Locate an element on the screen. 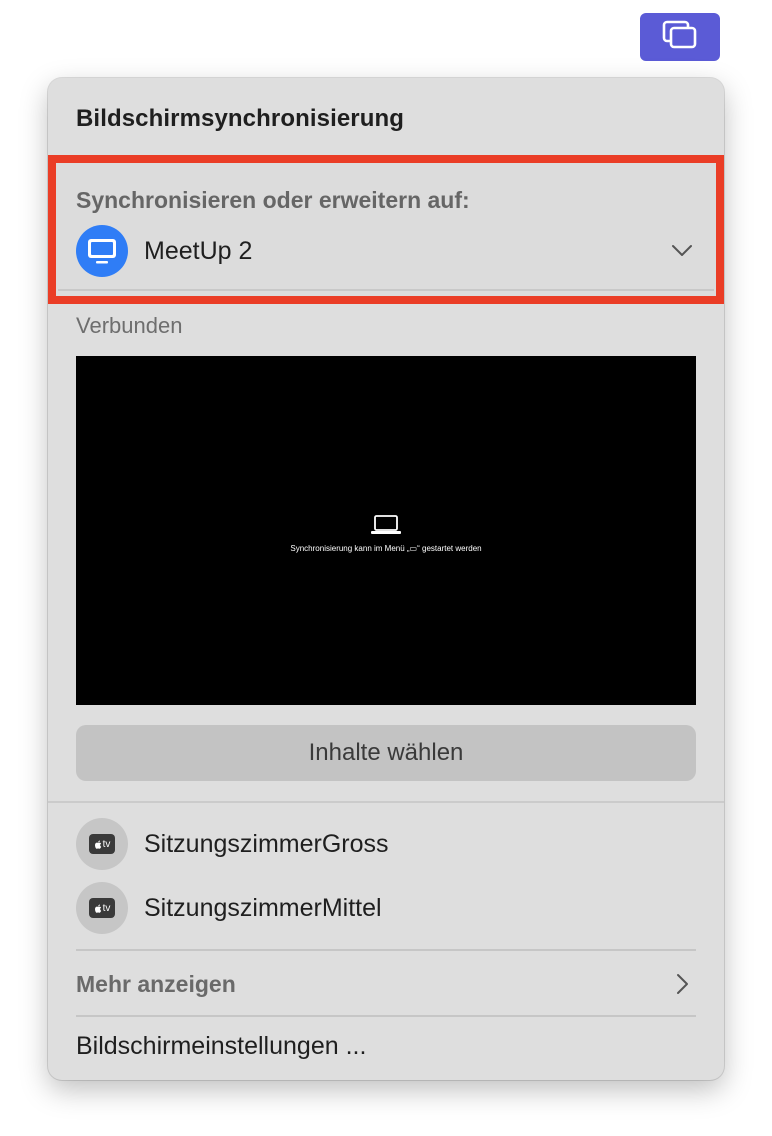 Image resolution: width=772 pixels, height=1136 pixels. chevron-right-icon is located at coordinates (682, 986).